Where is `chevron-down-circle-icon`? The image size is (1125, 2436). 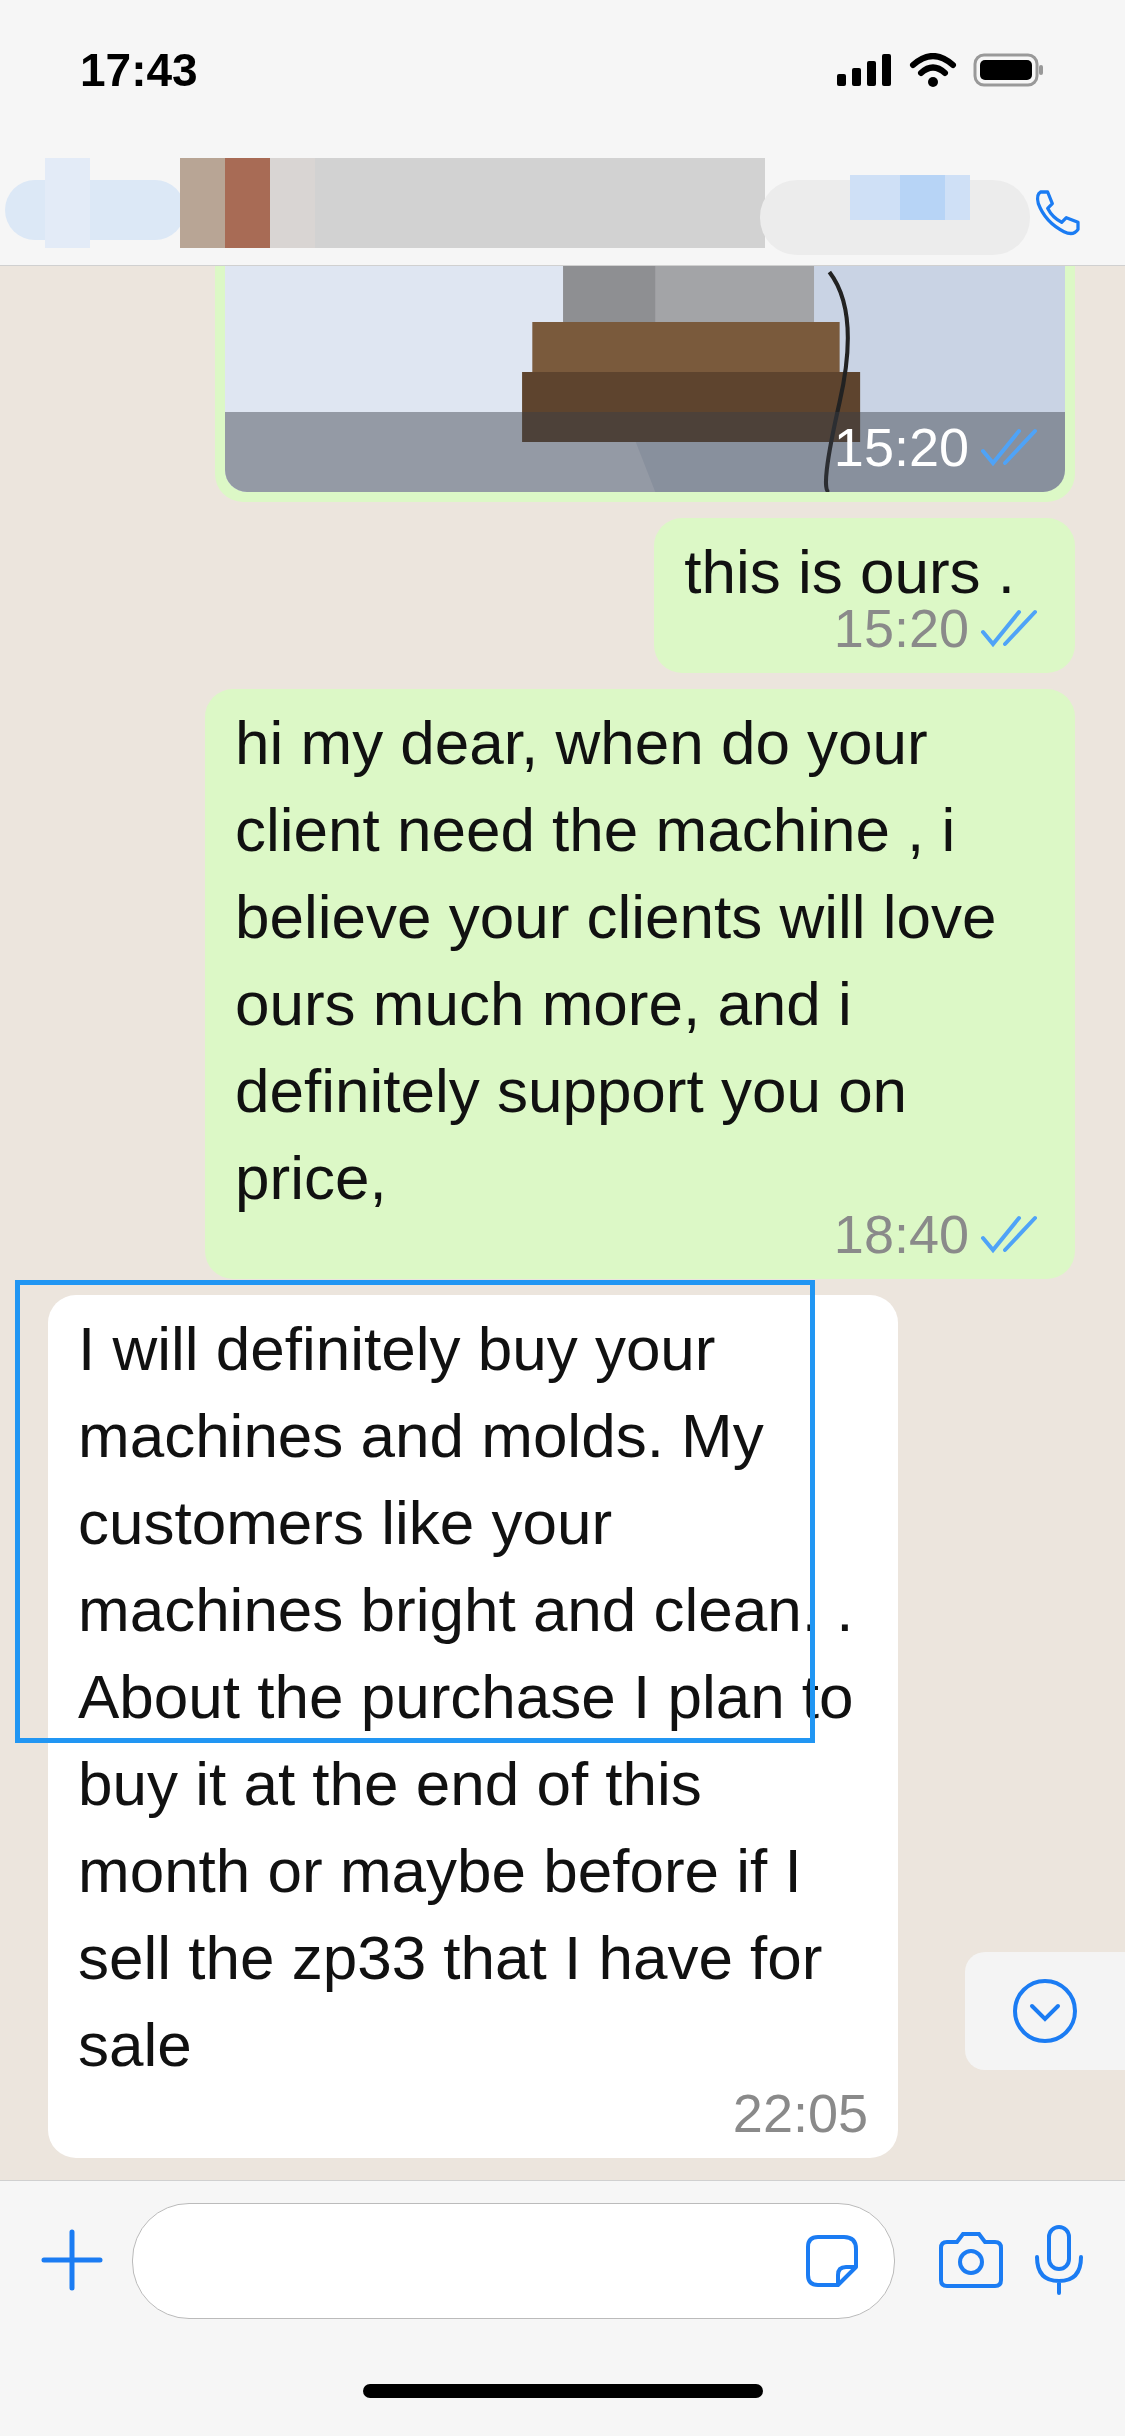
chevron-down-circle-icon is located at coordinates (1045, 2011).